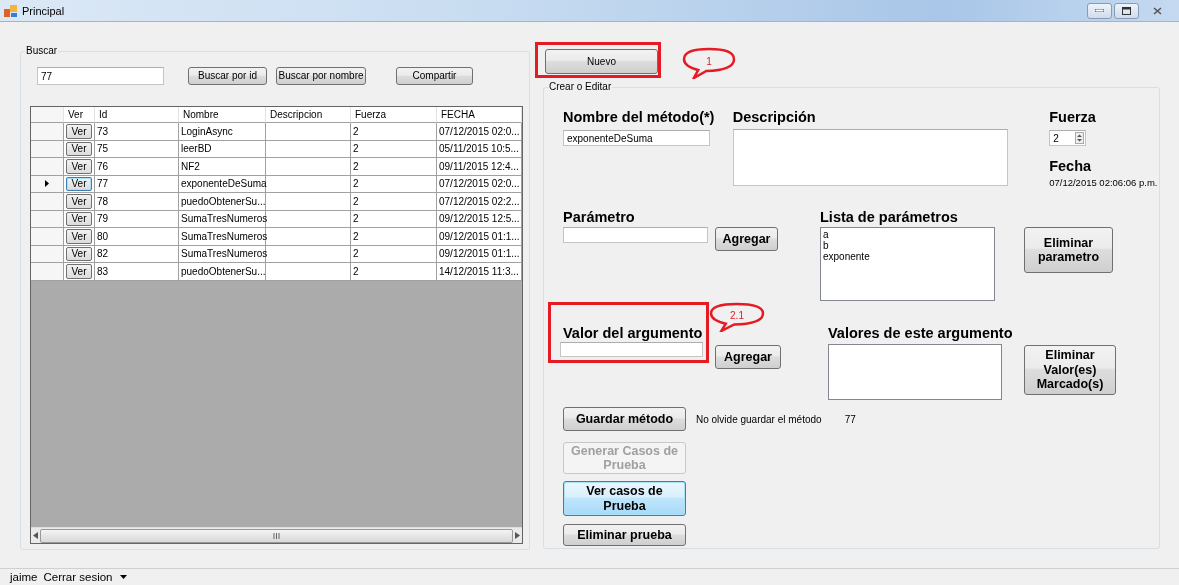  What do you see at coordinates (85, 577) in the screenshot?
I see `logout-dropdown: Cerrar sesion` at bounding box center [85, 577].